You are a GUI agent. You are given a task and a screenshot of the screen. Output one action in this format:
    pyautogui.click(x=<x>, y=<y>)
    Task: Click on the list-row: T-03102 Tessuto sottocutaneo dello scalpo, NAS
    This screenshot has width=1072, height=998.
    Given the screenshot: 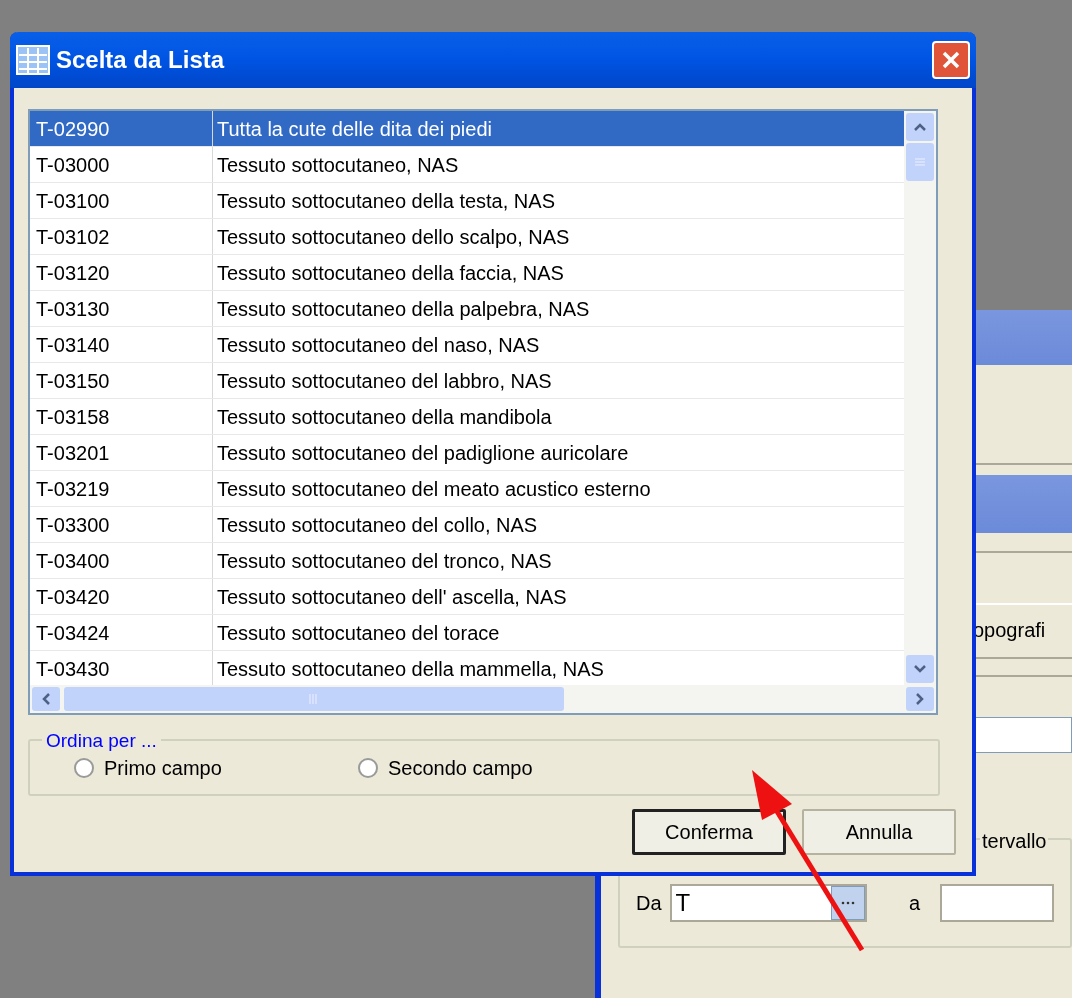 What is the action you would take?
    pyautogui.click(x=467, y=237)
    